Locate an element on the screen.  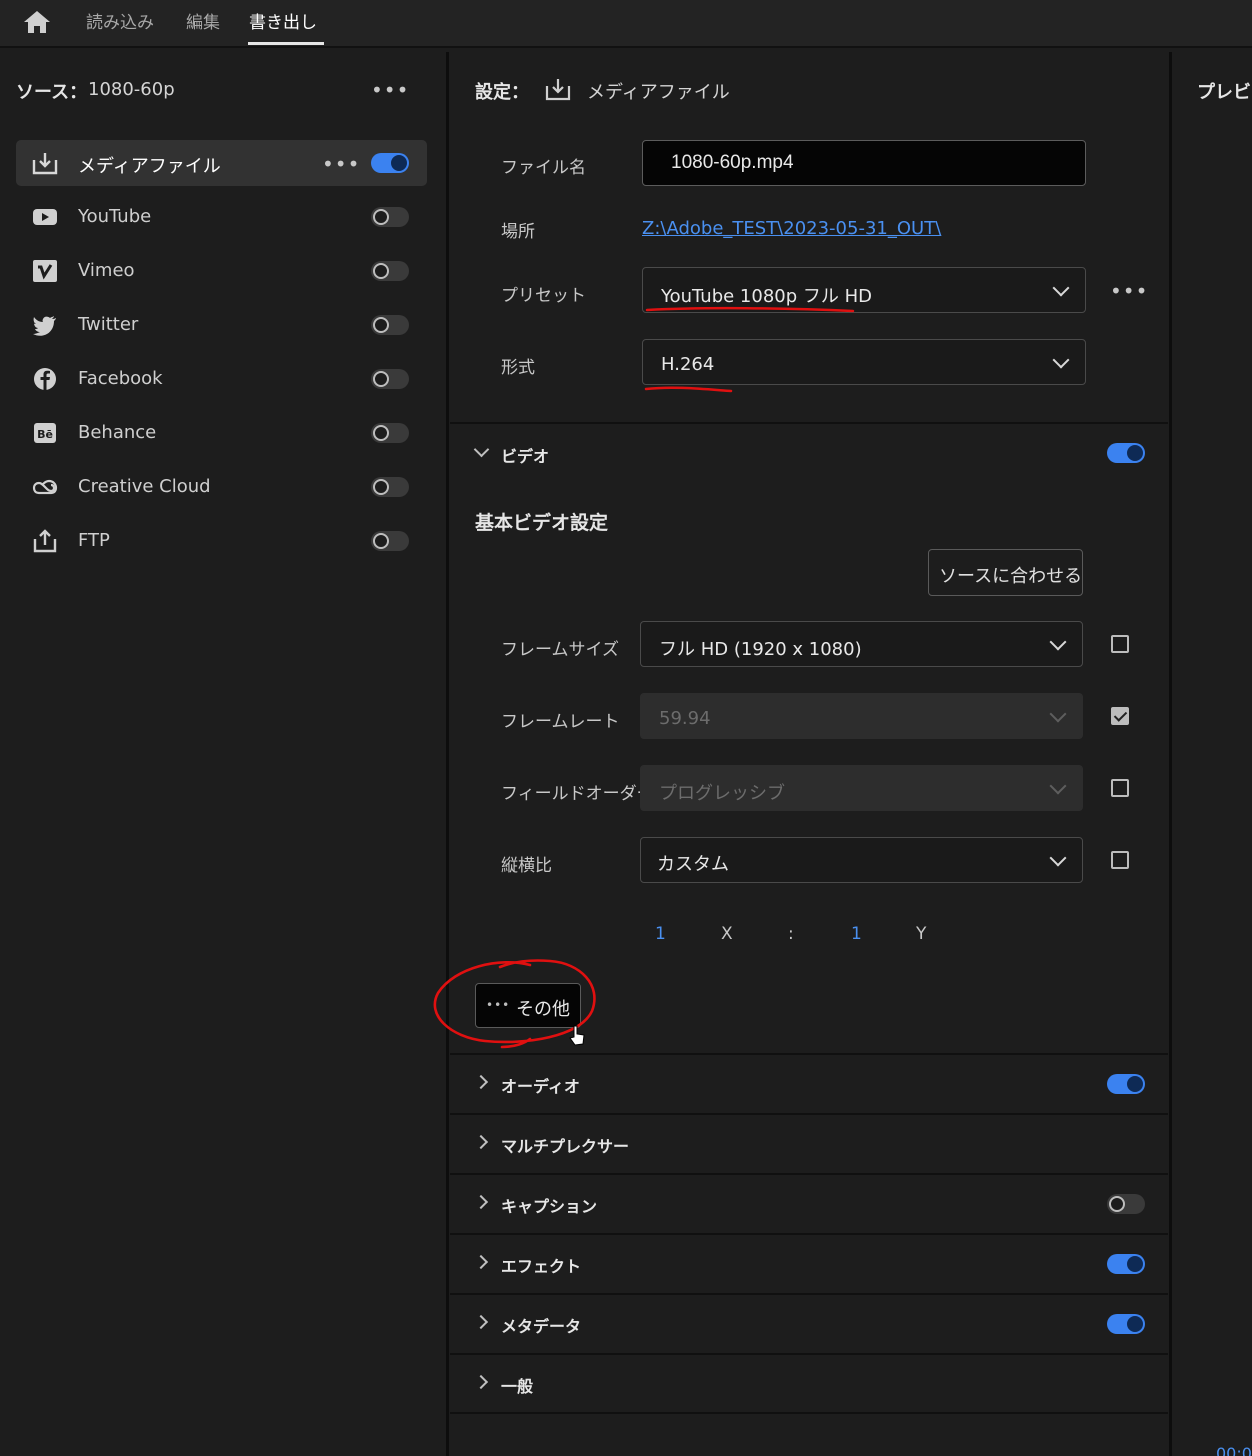
aspect-dropdown: カスタム is located at coordinates (861, 860).